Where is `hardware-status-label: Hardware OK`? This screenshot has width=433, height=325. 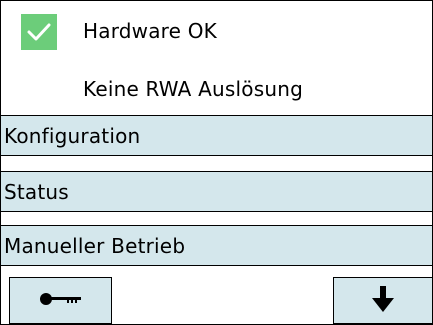 hardware-status-label: Hardware OK is located at coordinates (150, 31).